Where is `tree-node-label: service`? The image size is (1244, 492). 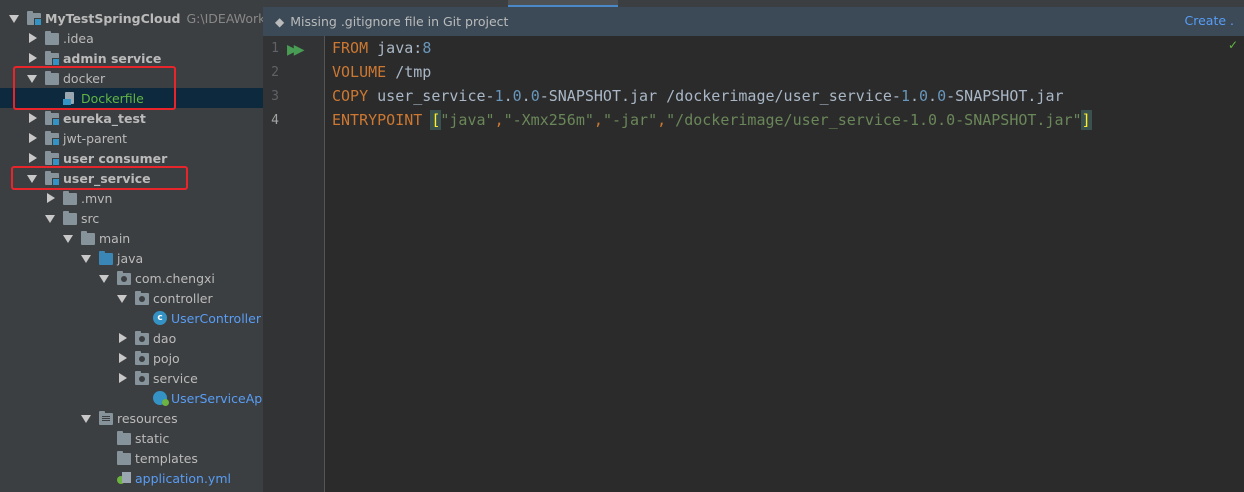
tree-node-label: service is located at coordinates (175, 378).